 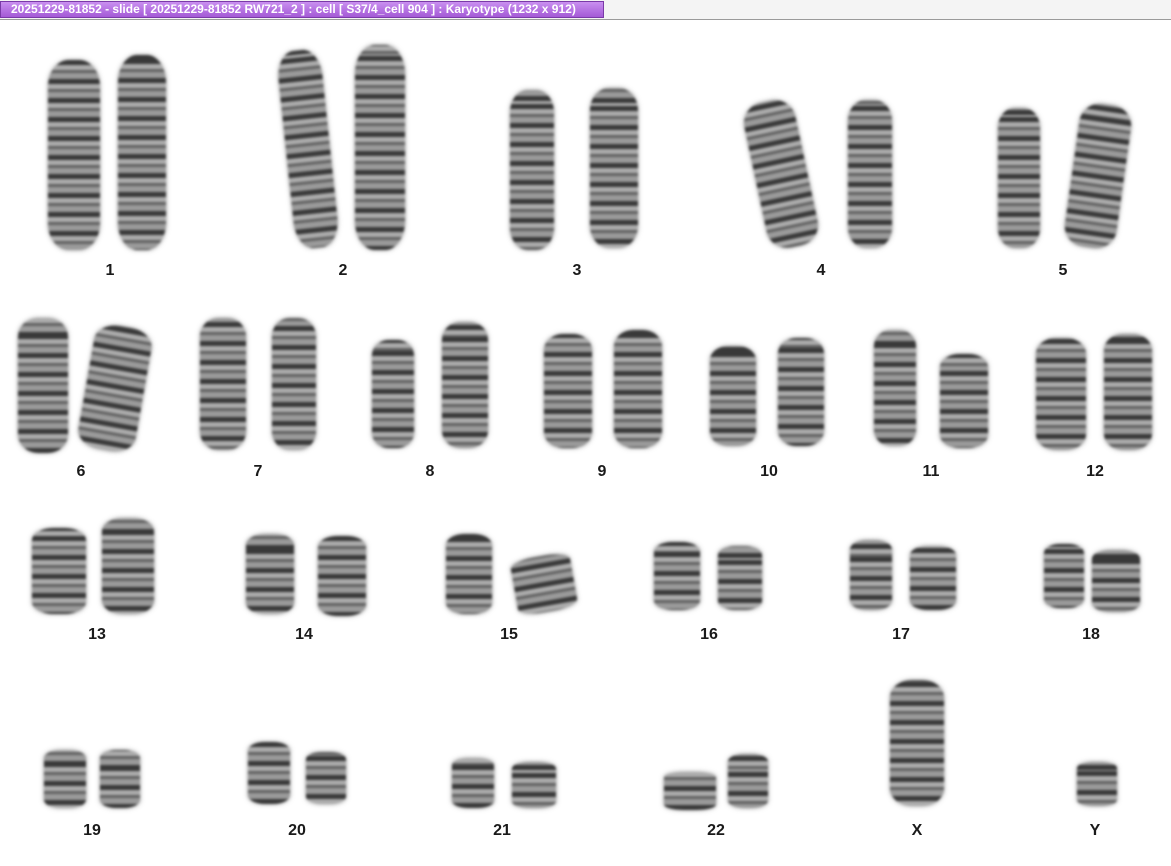 I want to click on chromosome-label: 2, so click(x=343, y=270).